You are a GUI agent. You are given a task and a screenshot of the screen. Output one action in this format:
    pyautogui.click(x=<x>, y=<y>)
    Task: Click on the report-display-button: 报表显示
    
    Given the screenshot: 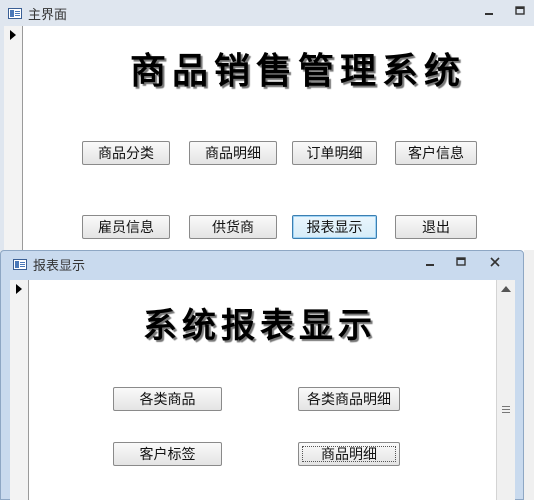 What is the action you would take?
    pyautogui.click(x=334, y=227)
    